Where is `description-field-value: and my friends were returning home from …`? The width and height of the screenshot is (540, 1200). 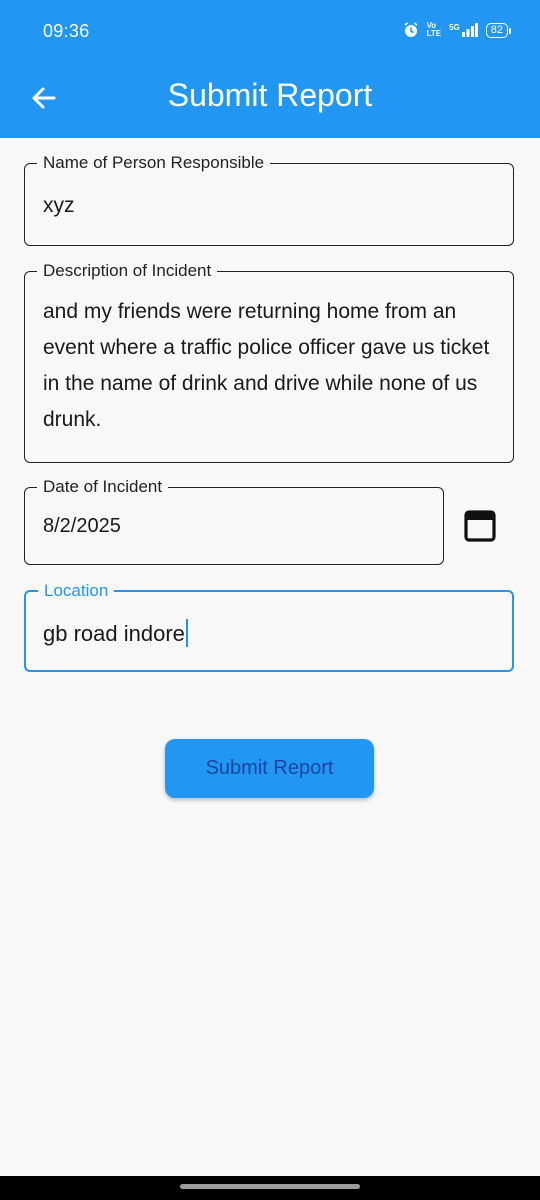 description-field-value: and my friends were returning home from … is located at coordinates (266, 365).